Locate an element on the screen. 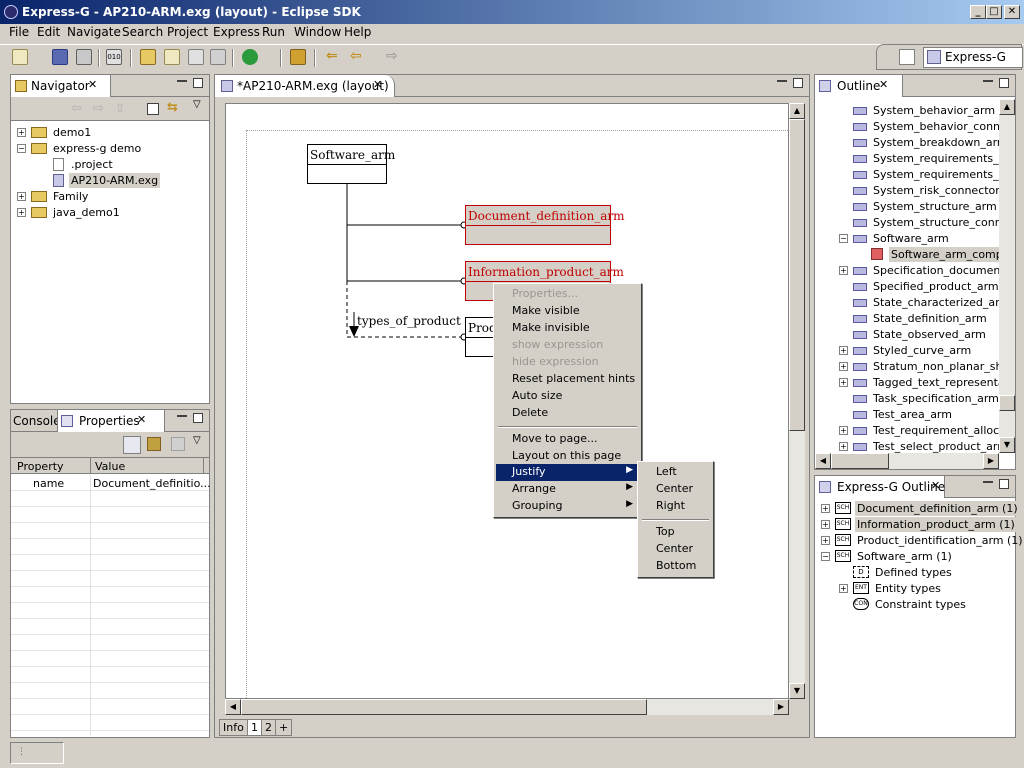 This screenshot has height=768, width=1024. menu-express: Express is located at coordinates (236, 32).